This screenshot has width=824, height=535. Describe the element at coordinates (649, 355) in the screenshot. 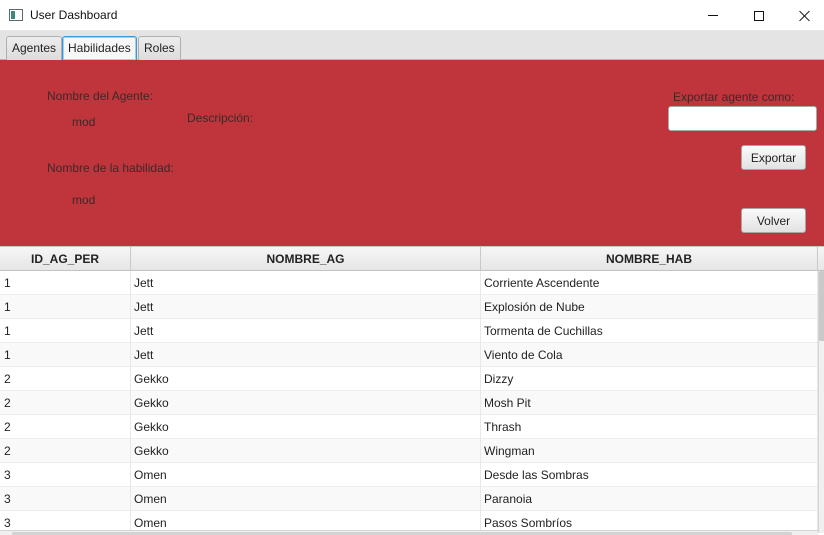

I see `cell-nombre-hab: Viento de Cola` at that location.